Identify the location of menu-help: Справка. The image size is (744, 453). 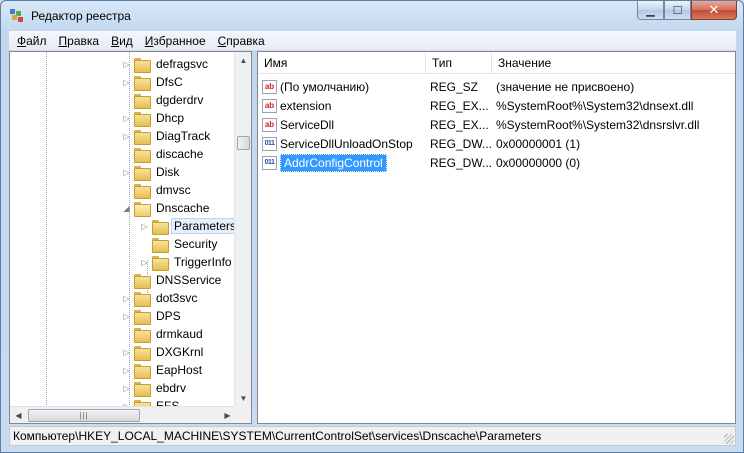
(241, 41).